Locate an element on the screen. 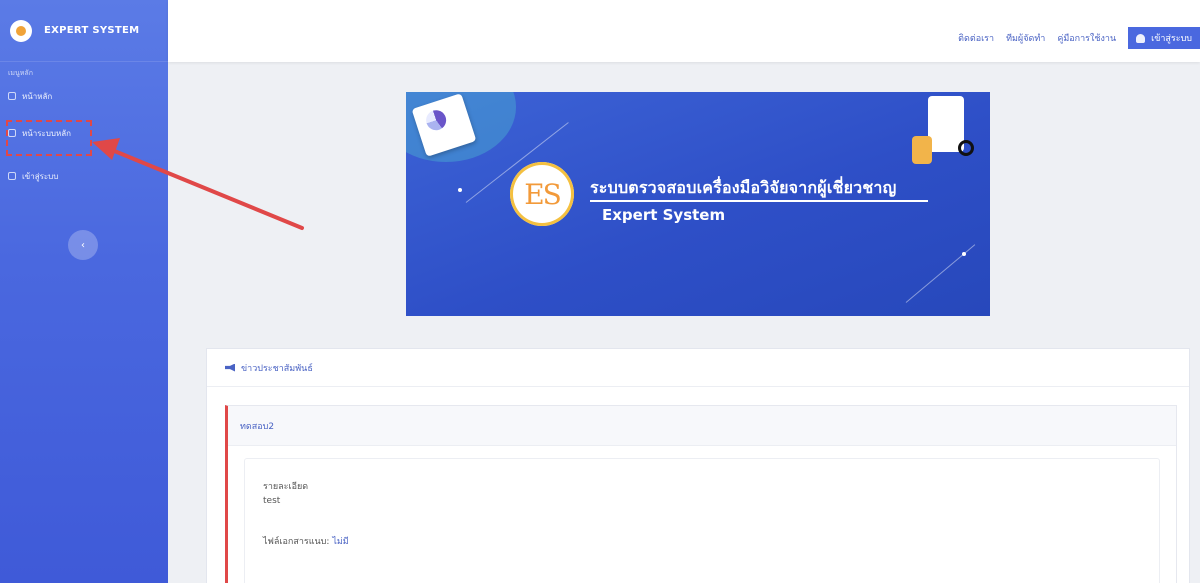  login-button-label: เข้าสู่ระบบ is located at coordinates (1171, 39).